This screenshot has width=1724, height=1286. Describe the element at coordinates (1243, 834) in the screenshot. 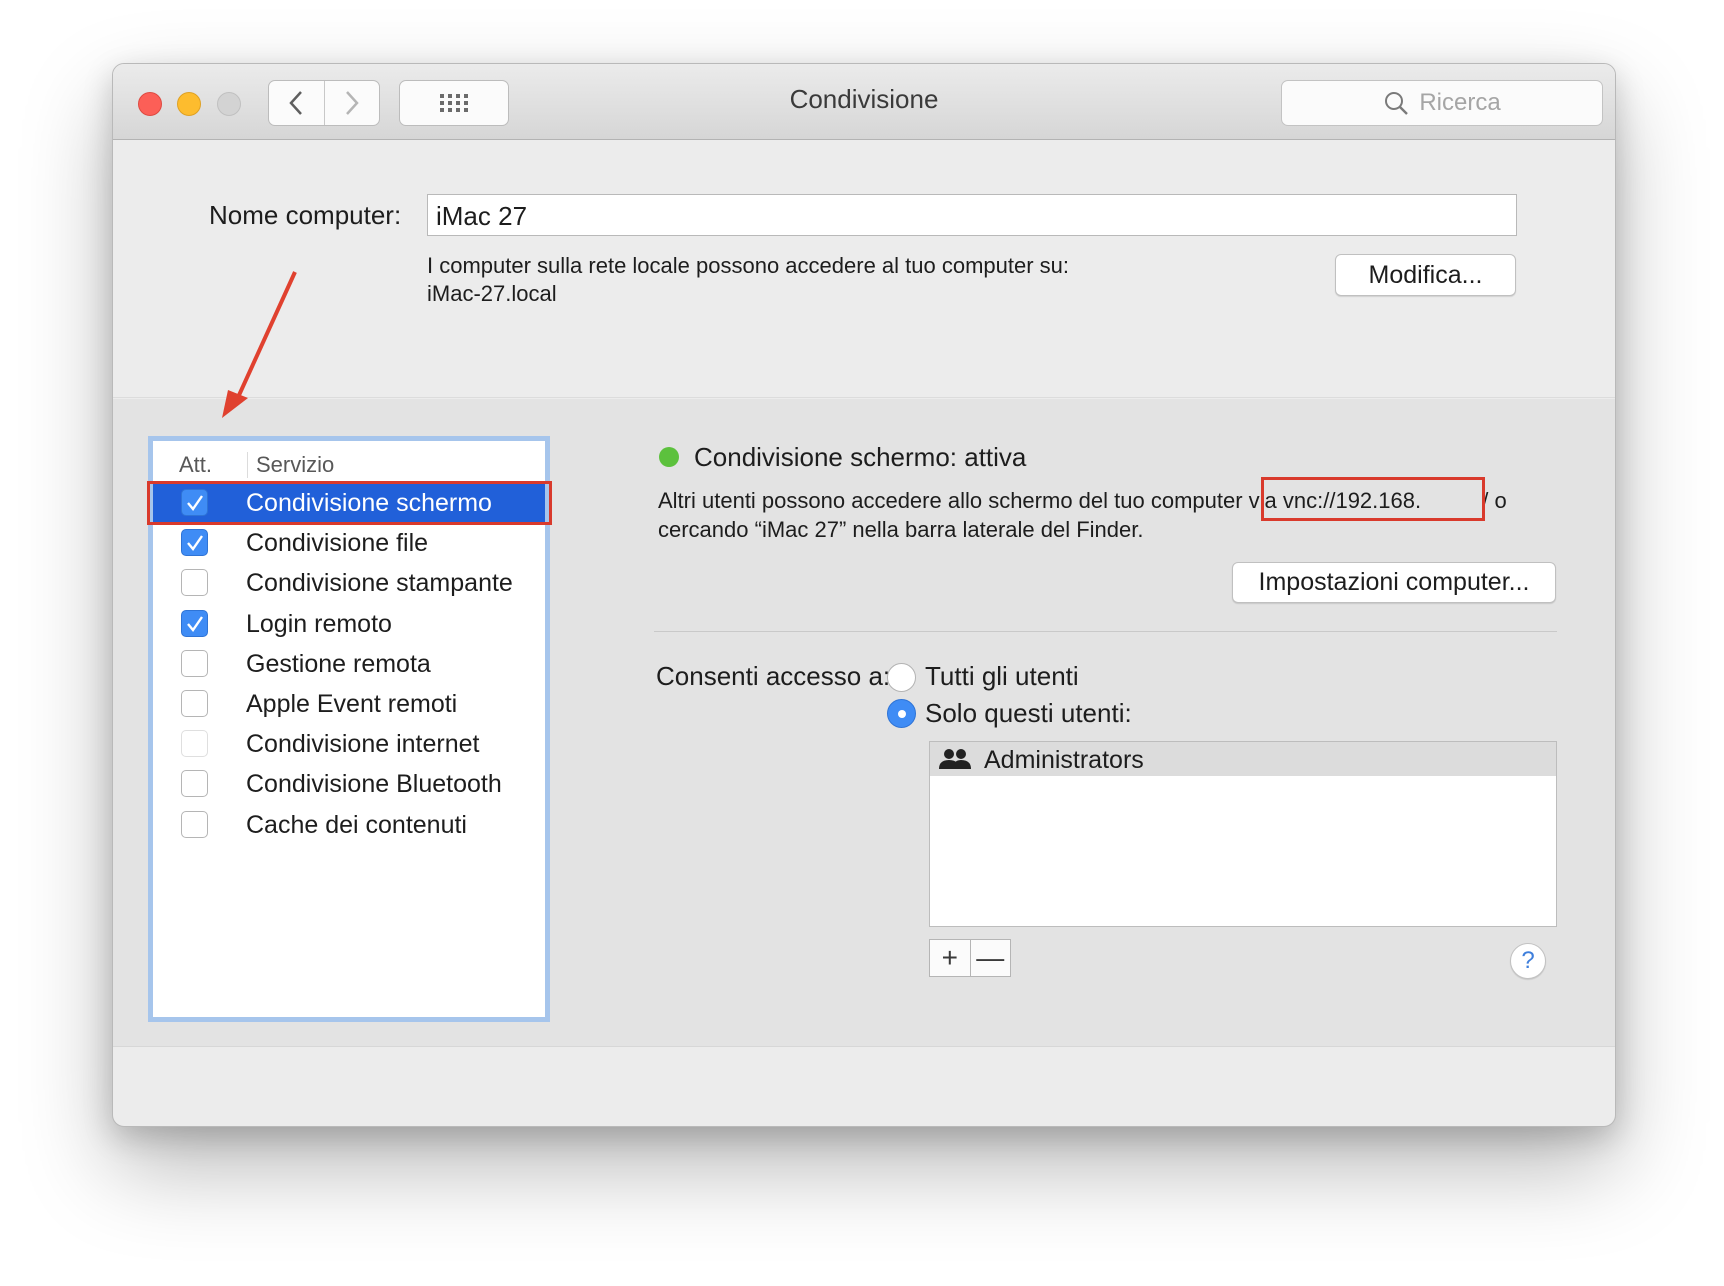

I see `allowed-users-list: Administrators` at that location.